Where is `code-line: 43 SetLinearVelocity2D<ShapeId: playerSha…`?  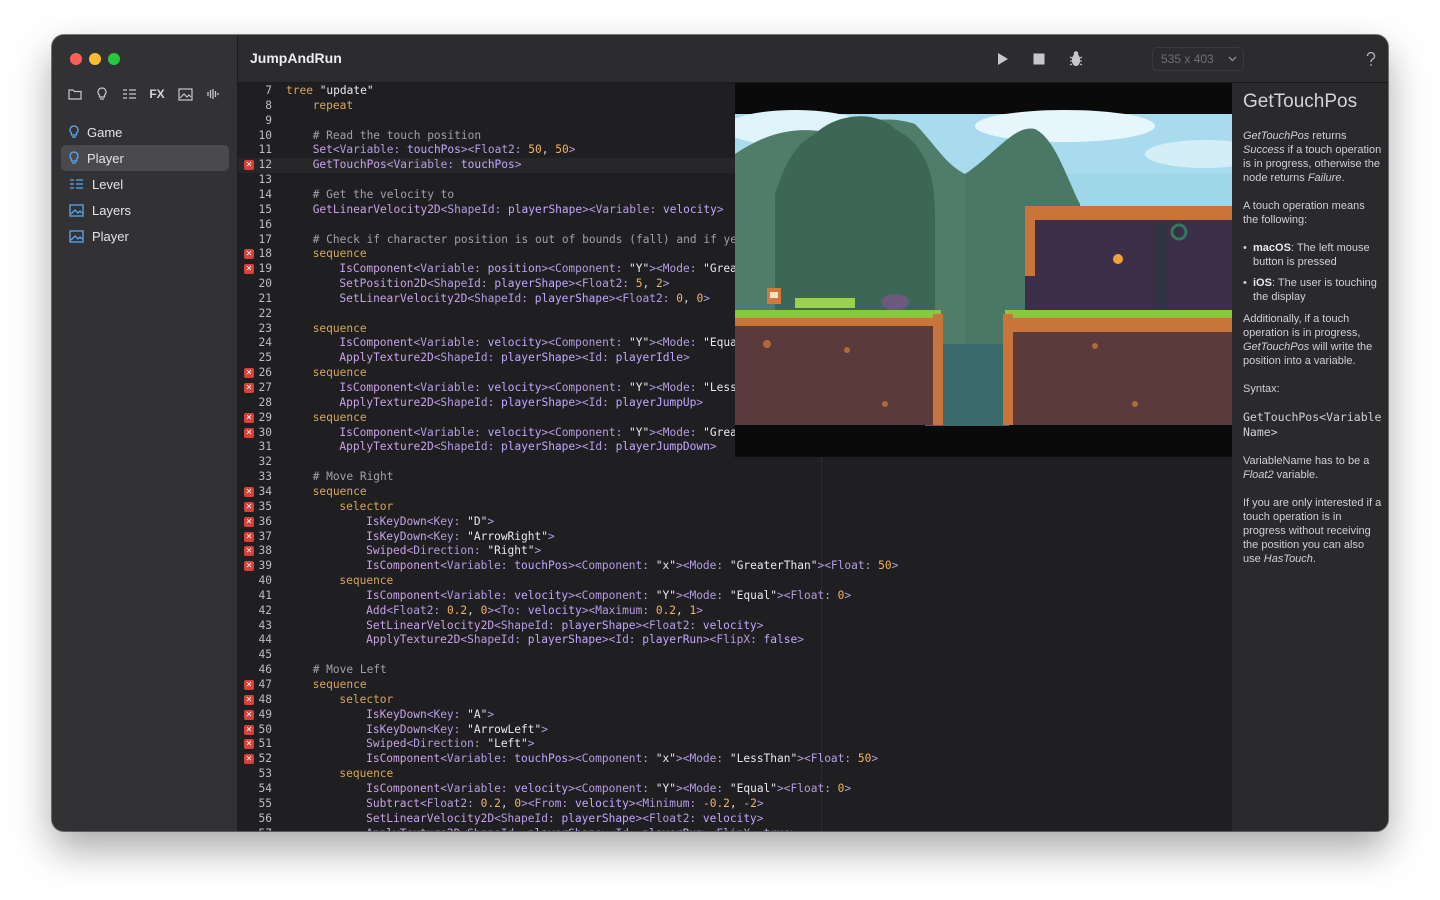
code-line: 43 SetLinearVelocity2D<ShapeId: playerSha… is located at coordinates (735, 626).